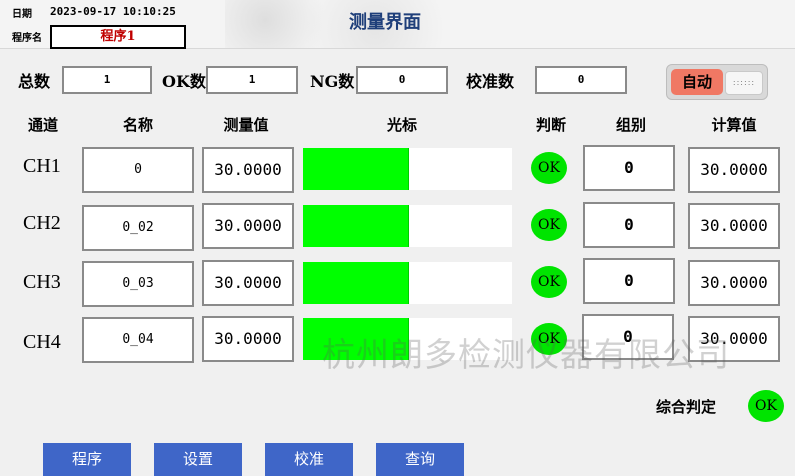  I want to click on program-name-field: 程序1, so click(118, 37).